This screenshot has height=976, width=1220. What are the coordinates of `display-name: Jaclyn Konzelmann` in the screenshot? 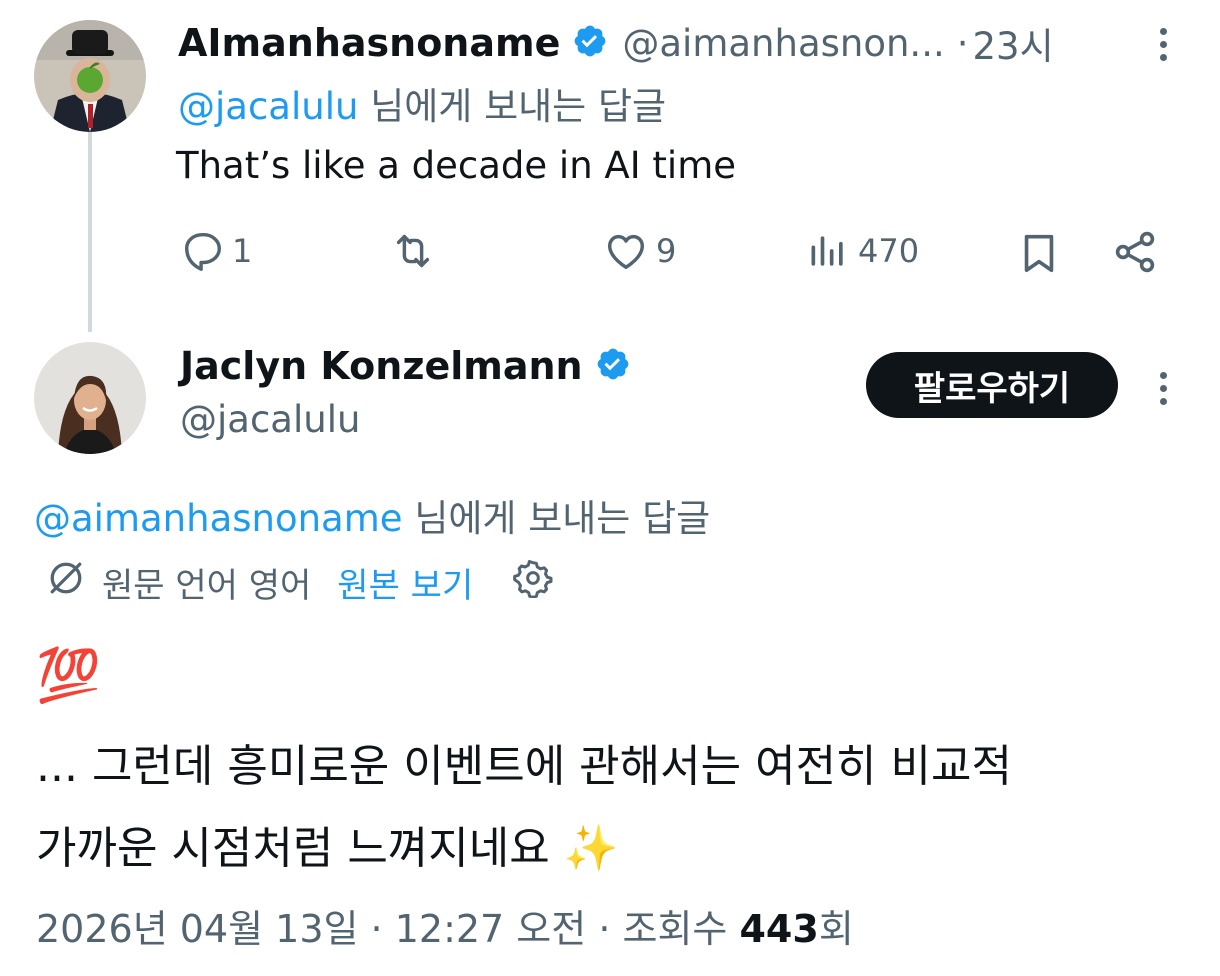 It's located at (381, 366).